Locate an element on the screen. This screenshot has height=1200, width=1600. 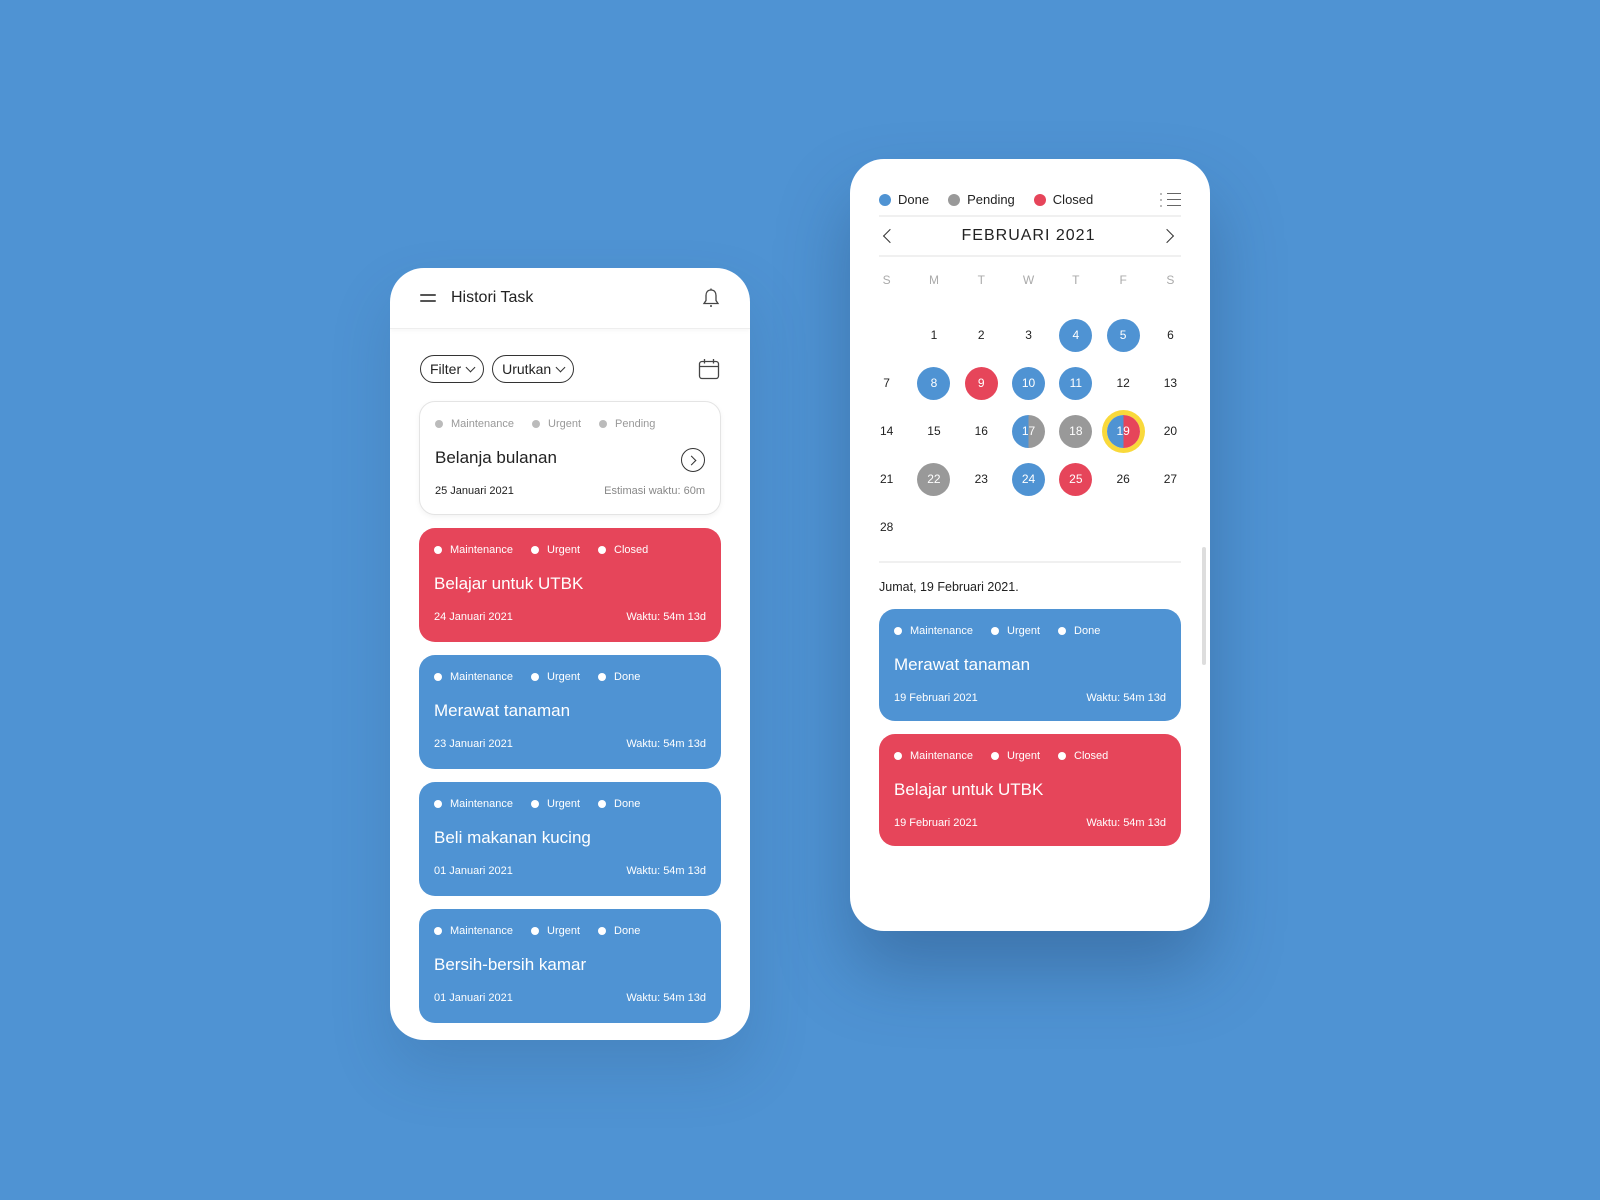
task-title: Beli makanan kucing is located at coordinates (512, 837).